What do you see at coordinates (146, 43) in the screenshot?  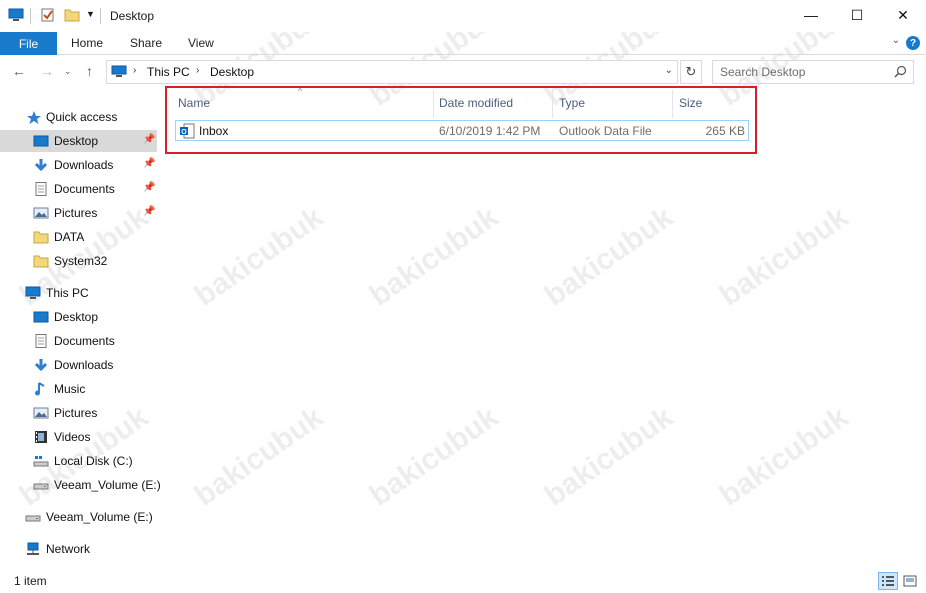 I see `tab-share: Share` at bounding box center [146, 43].